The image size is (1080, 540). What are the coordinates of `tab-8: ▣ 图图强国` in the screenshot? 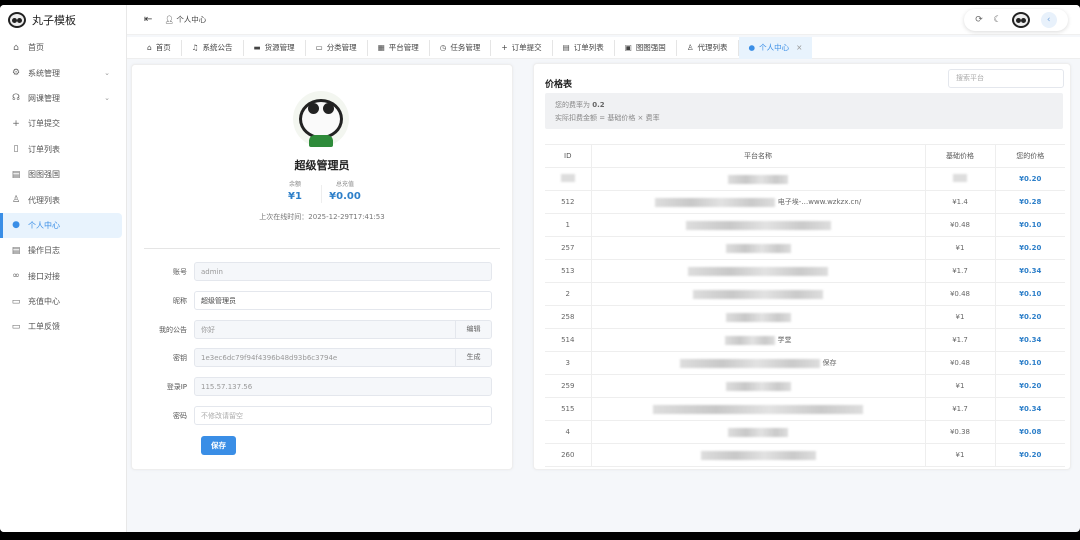 It's located at (646, 47).